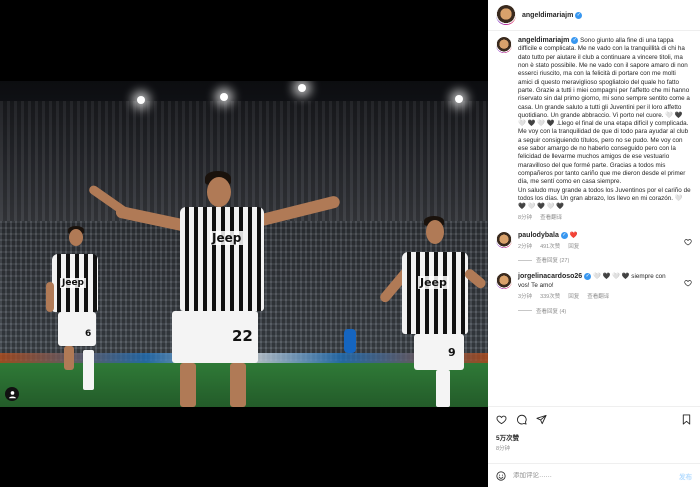 Image resolution: width=700 pixels, height=487 pixels. I want to click on post-comment-button: 发布, so click(685, 476).